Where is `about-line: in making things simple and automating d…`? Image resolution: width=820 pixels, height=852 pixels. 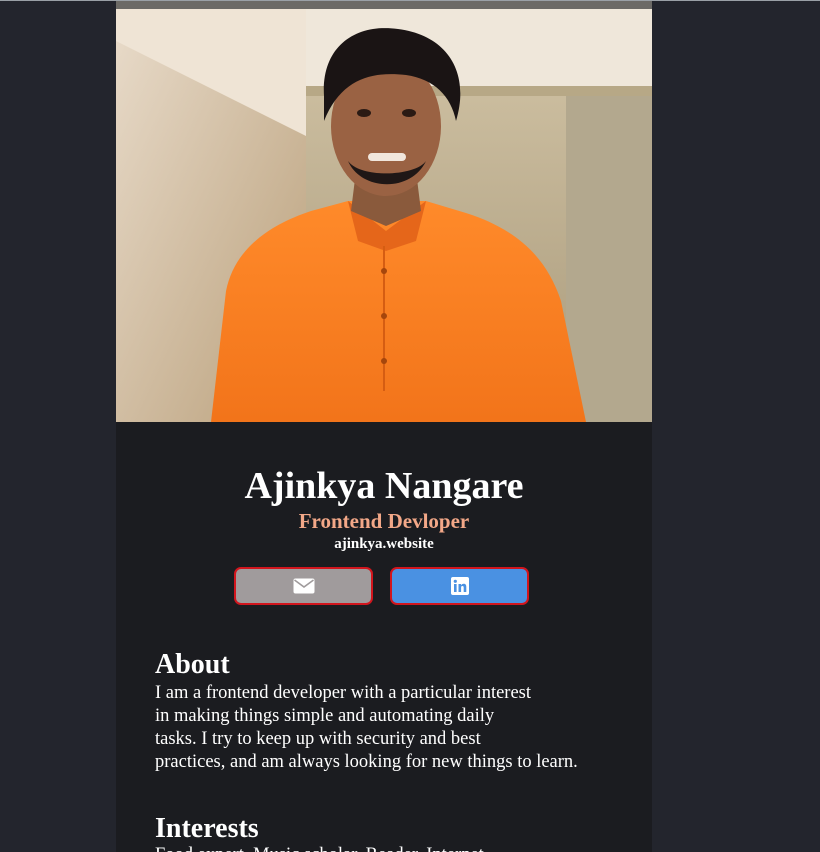
about-line: in making things simple and automating d… is located at coordinates (325, 716).